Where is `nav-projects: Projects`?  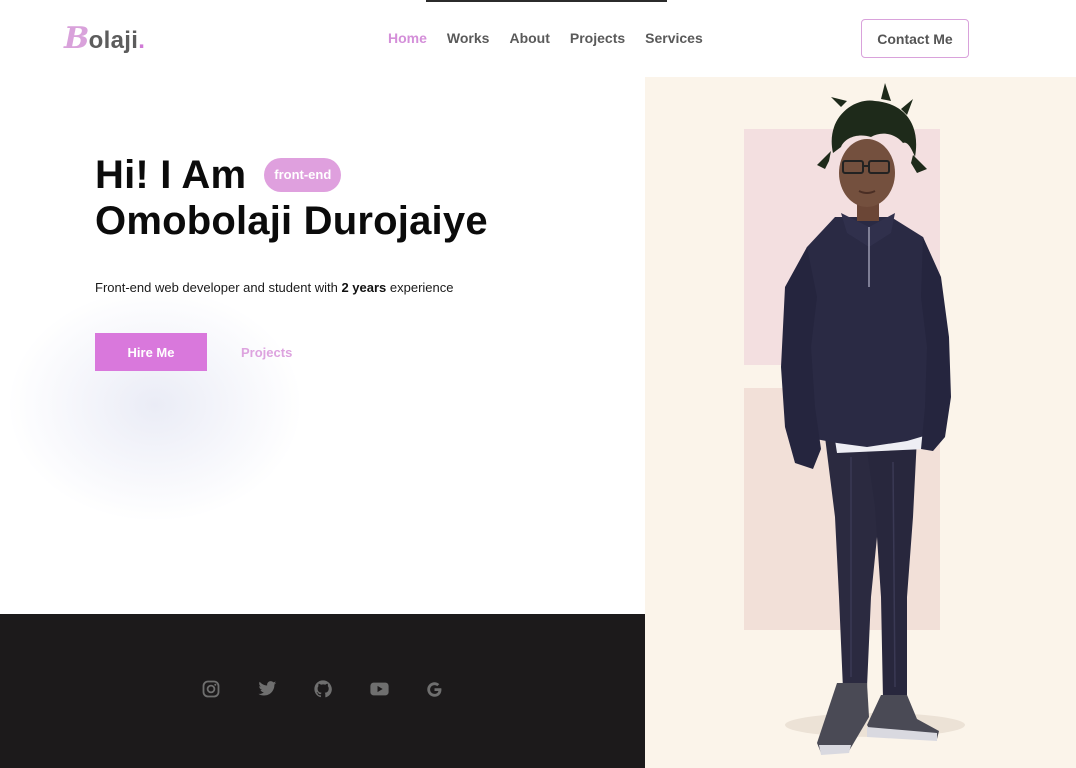
nav-projects: Projects is located at coordinates (597, 38).